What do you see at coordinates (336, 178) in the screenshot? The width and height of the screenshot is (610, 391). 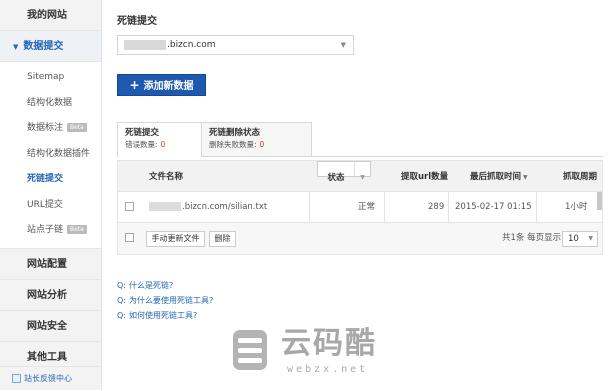 I see `status-filter-label: 状态` at bounding box center [336, 178].